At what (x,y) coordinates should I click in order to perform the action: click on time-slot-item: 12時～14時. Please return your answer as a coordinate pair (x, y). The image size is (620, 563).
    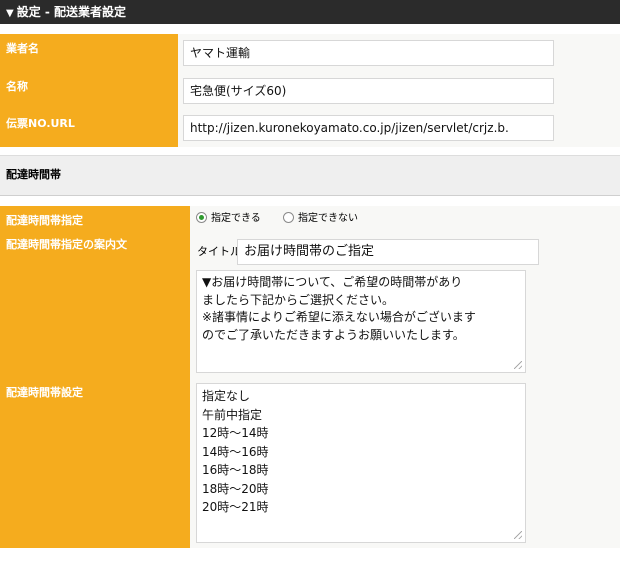
    Looking at the image, I should click on (235, 433).